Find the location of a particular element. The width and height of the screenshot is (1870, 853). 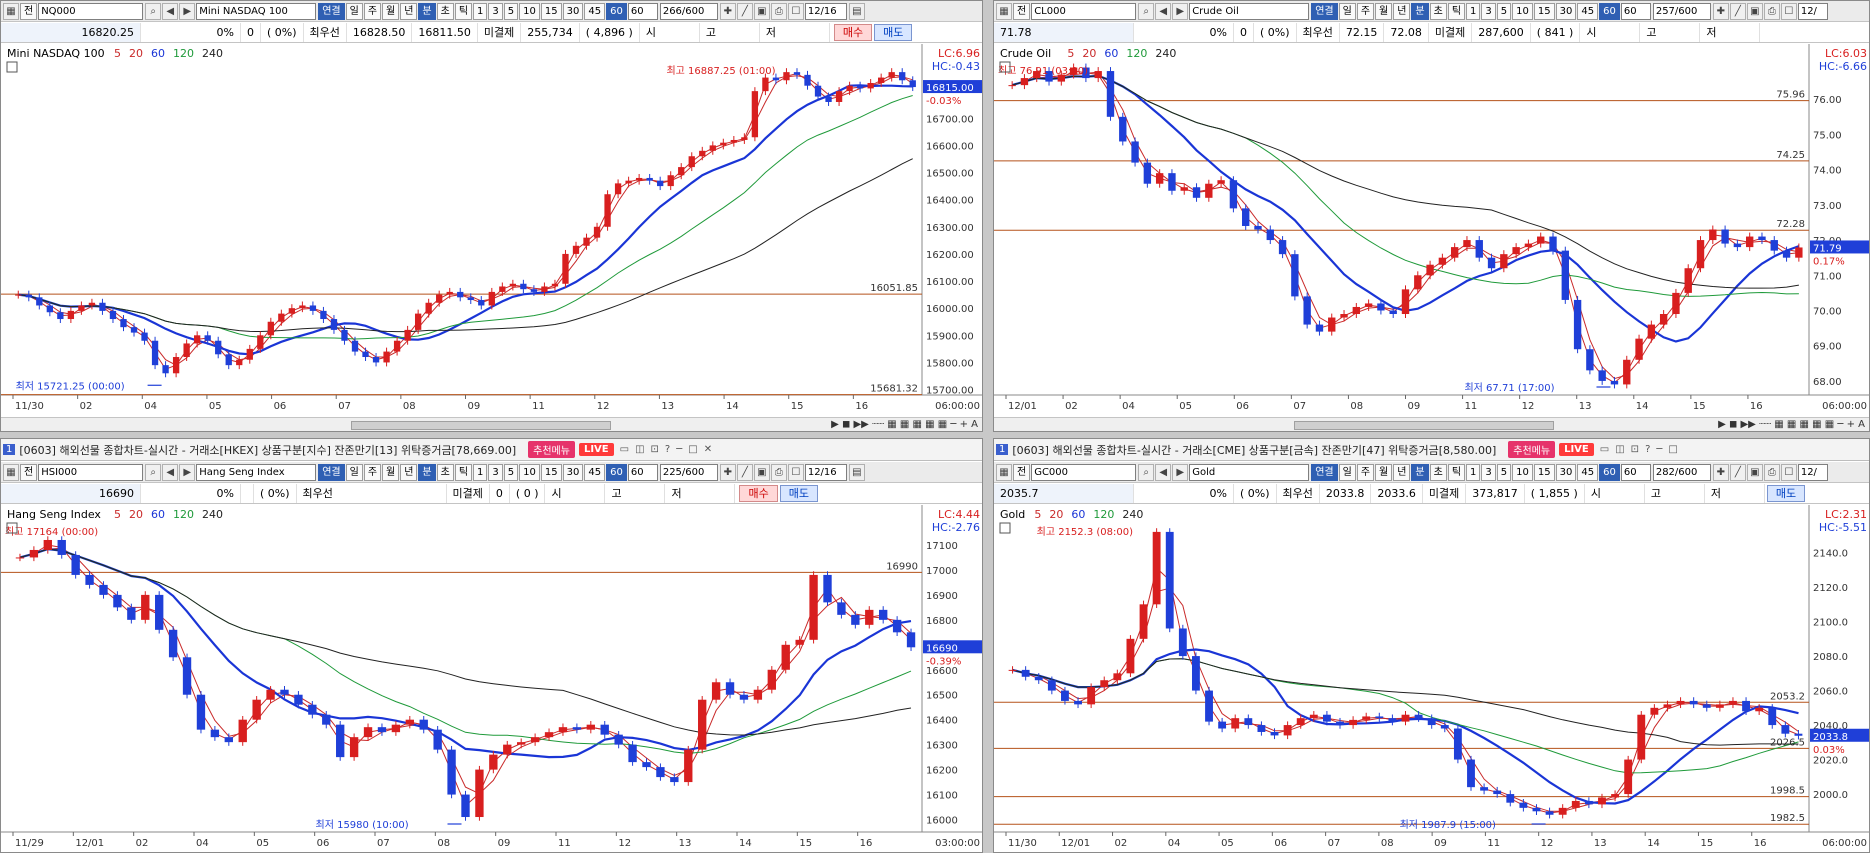

date-field: 12/16 is located at coordinates (825, 11).